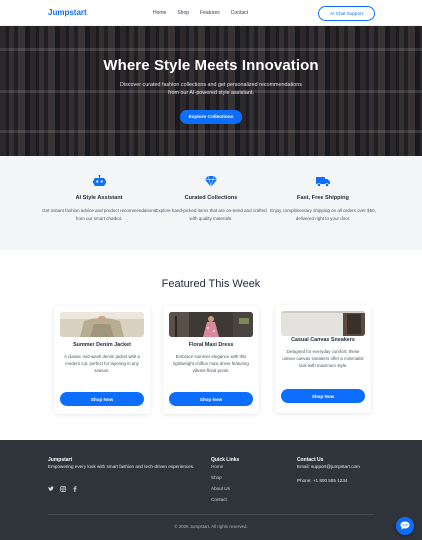 Image resolution: width=422 pixels, height=540 pixels. I want to click on facebook-icon, so click(75, 489).